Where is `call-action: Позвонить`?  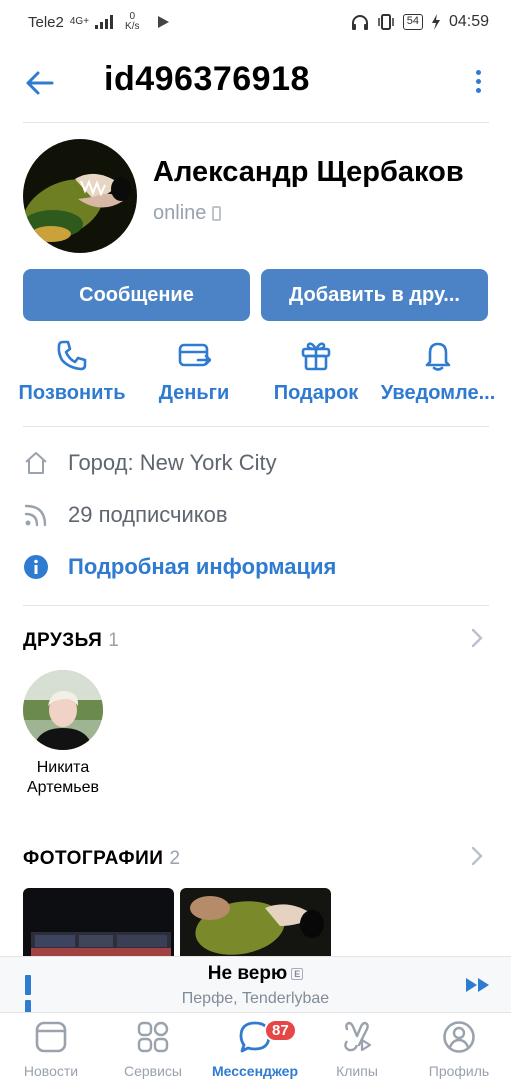 call-action: Позвонить is located at coordinates (72, 371).